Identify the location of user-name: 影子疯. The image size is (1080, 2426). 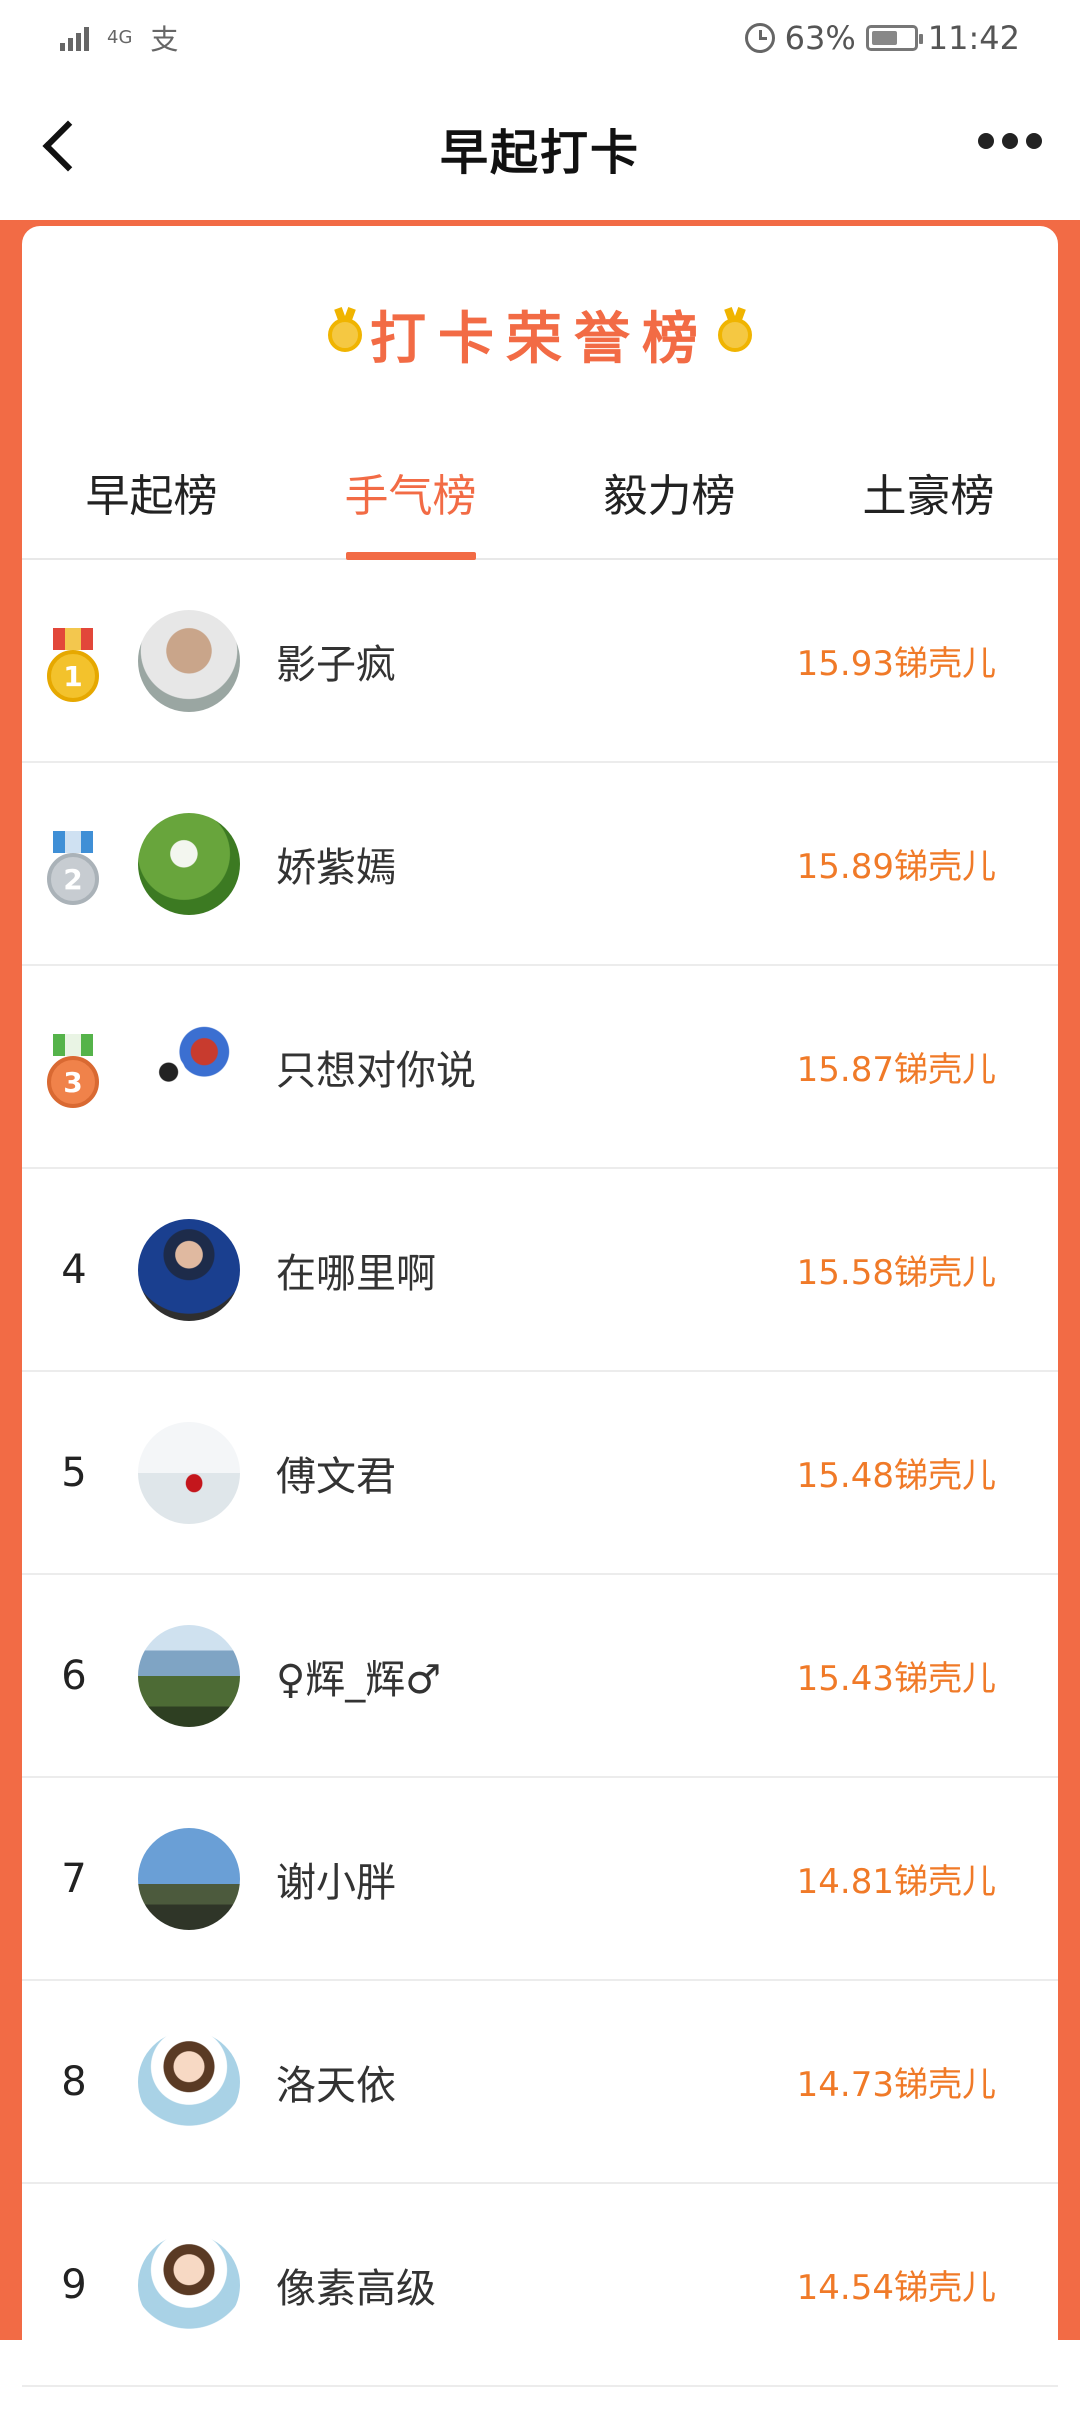
(336, 664).